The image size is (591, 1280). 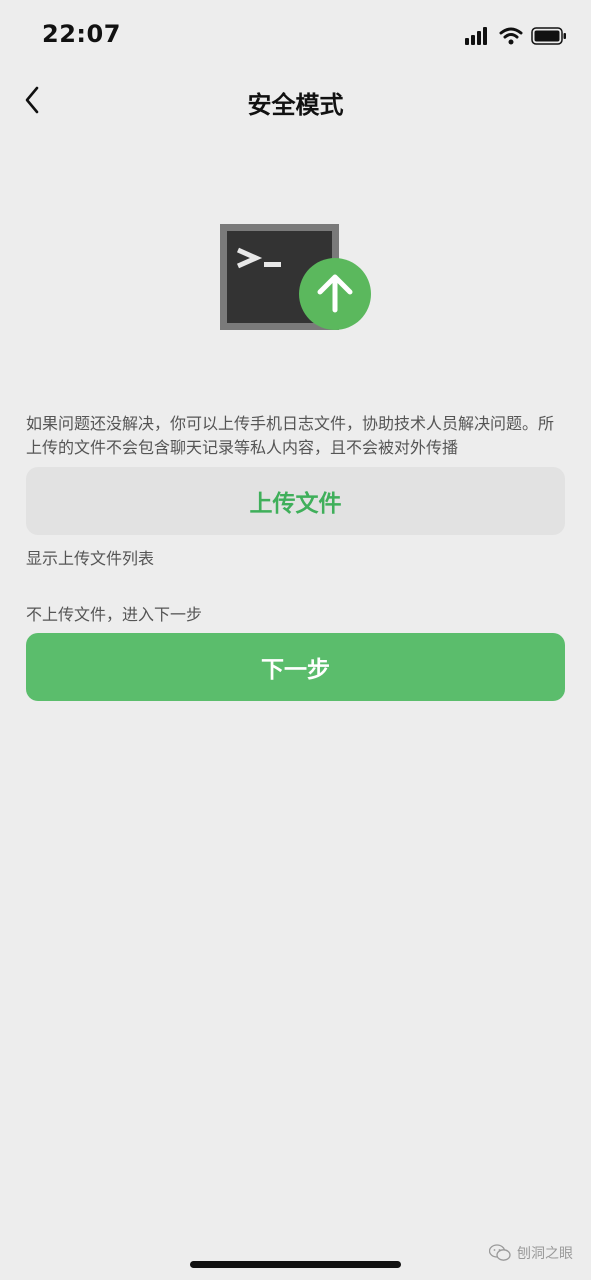 I want to click on status-icons, so click(x=516, y=36).